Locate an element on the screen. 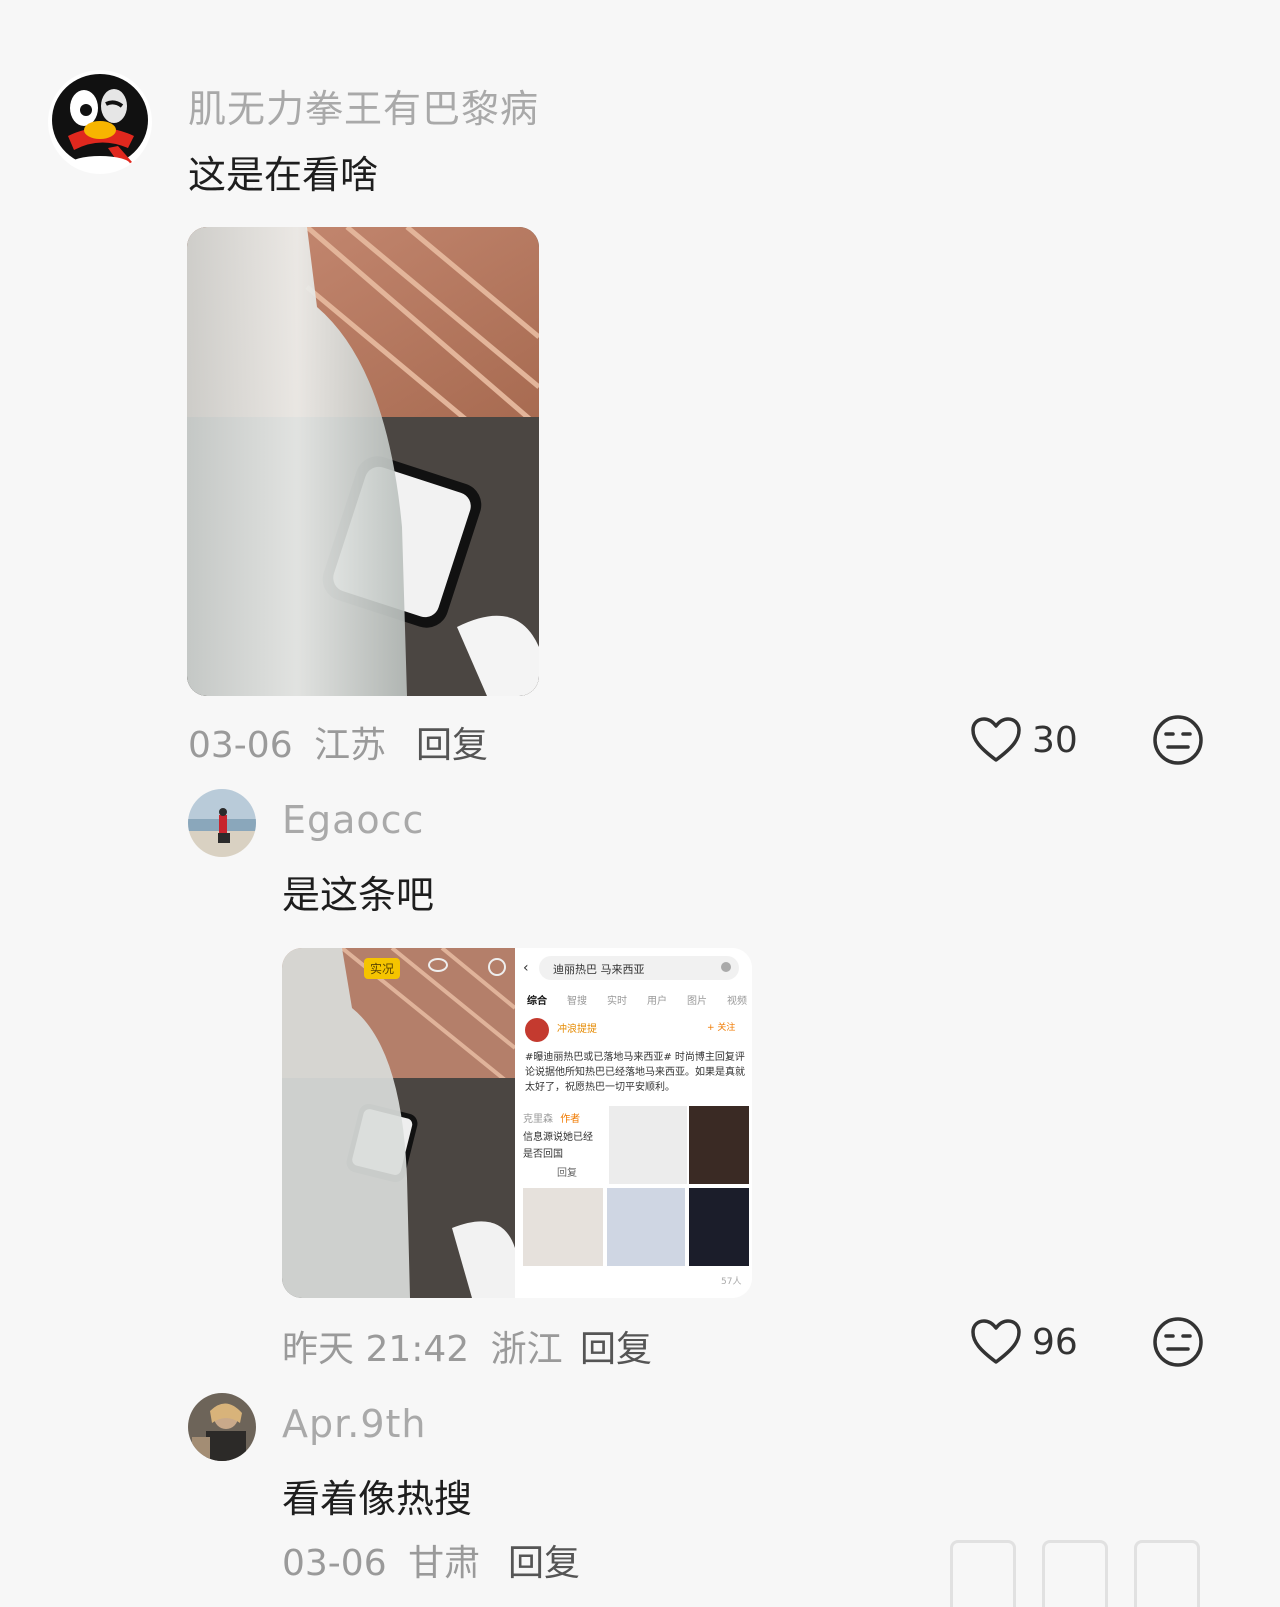 Image resolution: width=1280 pixels, height=1607 pixels. comment-location: 甘肃 is located at coordinates (444, 1563).